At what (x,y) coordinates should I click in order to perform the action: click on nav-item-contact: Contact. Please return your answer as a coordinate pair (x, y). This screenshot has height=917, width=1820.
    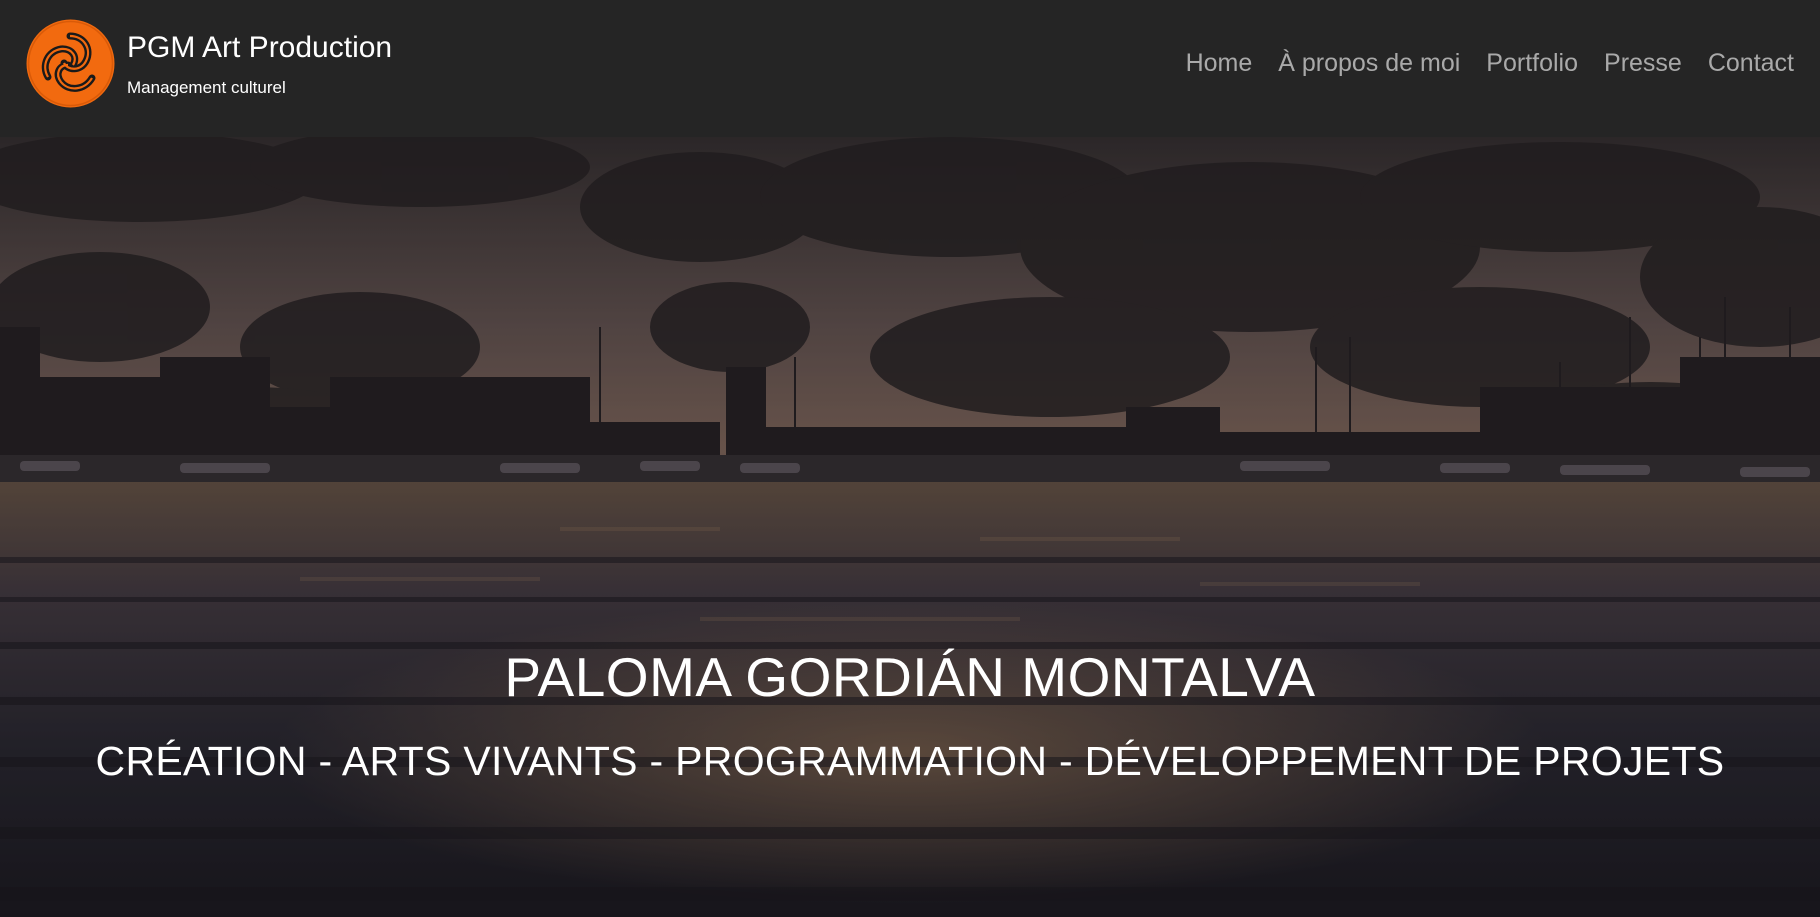
    Looking at the image, I should click on (1751, 63).